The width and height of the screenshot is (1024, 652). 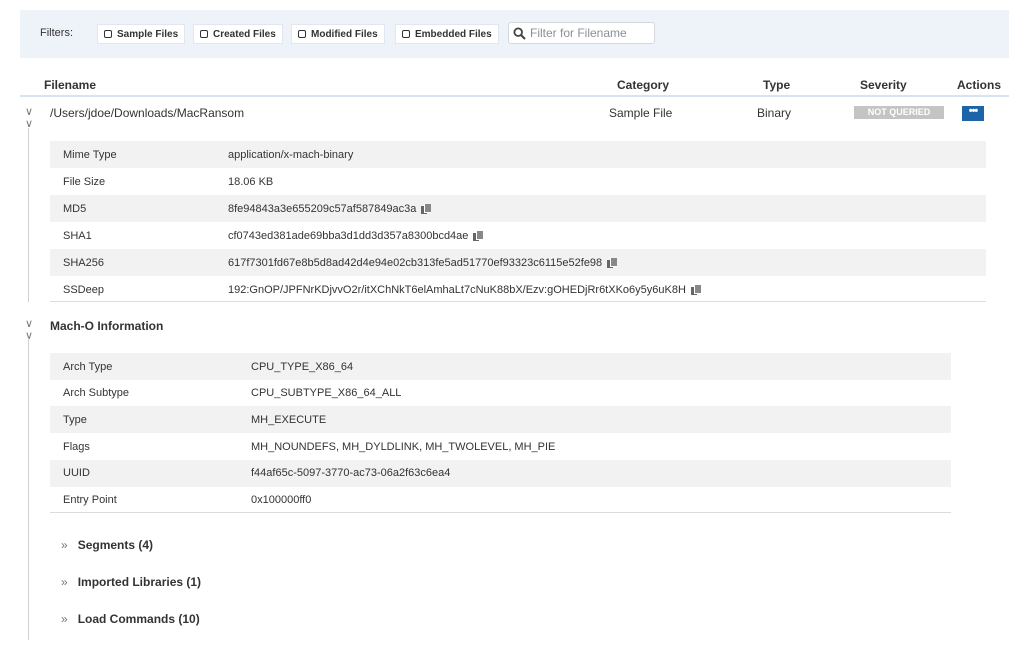 I want to click on file-details-divider, so click(x=518, y=301).